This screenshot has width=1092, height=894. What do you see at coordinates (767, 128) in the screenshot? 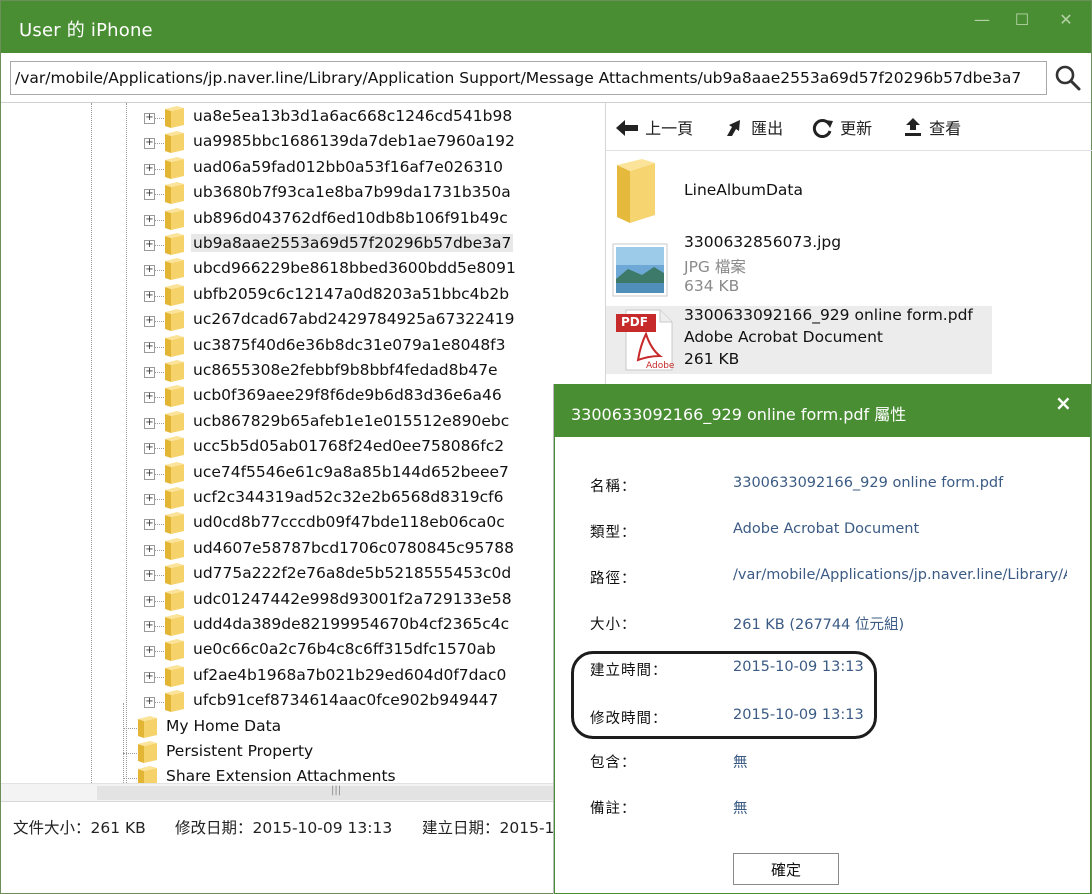
I see `export-label: 匯出` at bounding box center [767, 128].